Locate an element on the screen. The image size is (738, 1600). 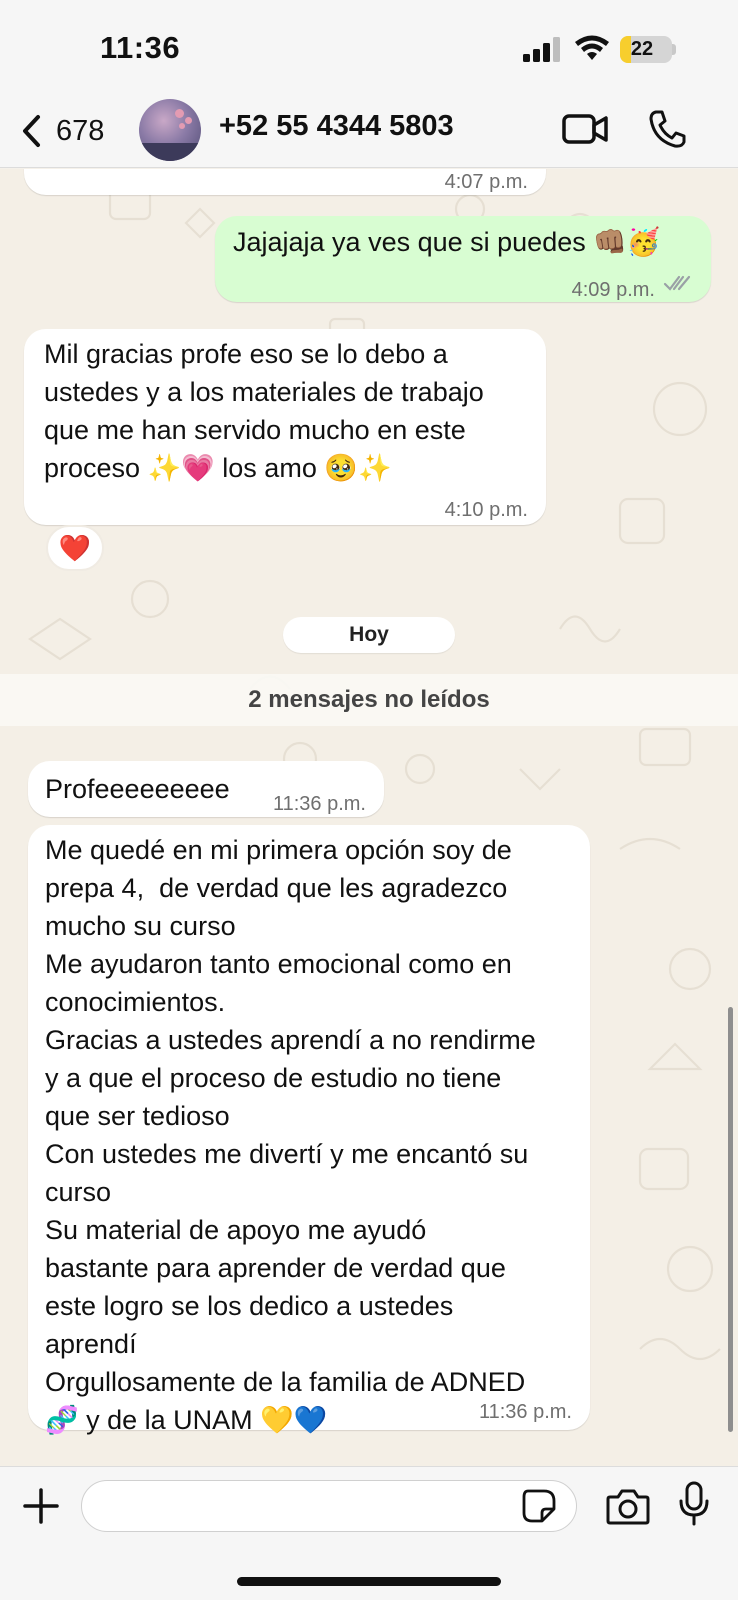
message-time: 4:09 p.m. is located at coordinates (613, 290).